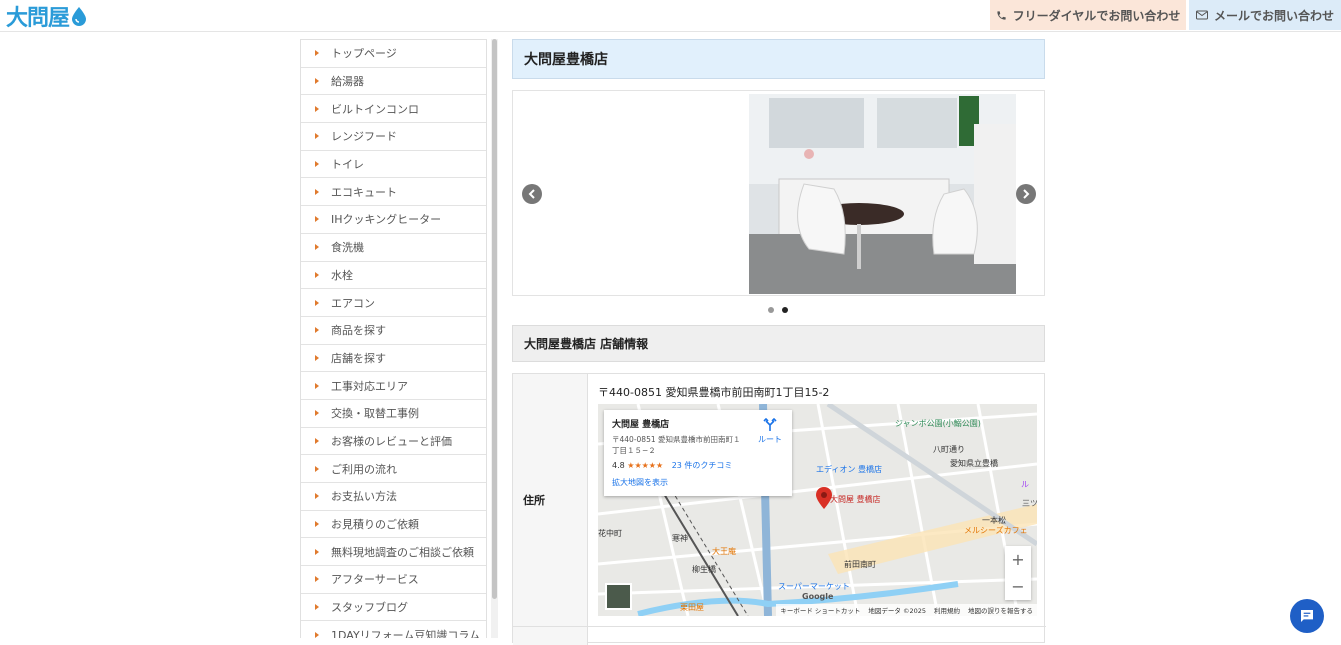  Describe the element at coordinates (1018, 586) in the screenshot. I see `zoom-out-button: −` at that location.